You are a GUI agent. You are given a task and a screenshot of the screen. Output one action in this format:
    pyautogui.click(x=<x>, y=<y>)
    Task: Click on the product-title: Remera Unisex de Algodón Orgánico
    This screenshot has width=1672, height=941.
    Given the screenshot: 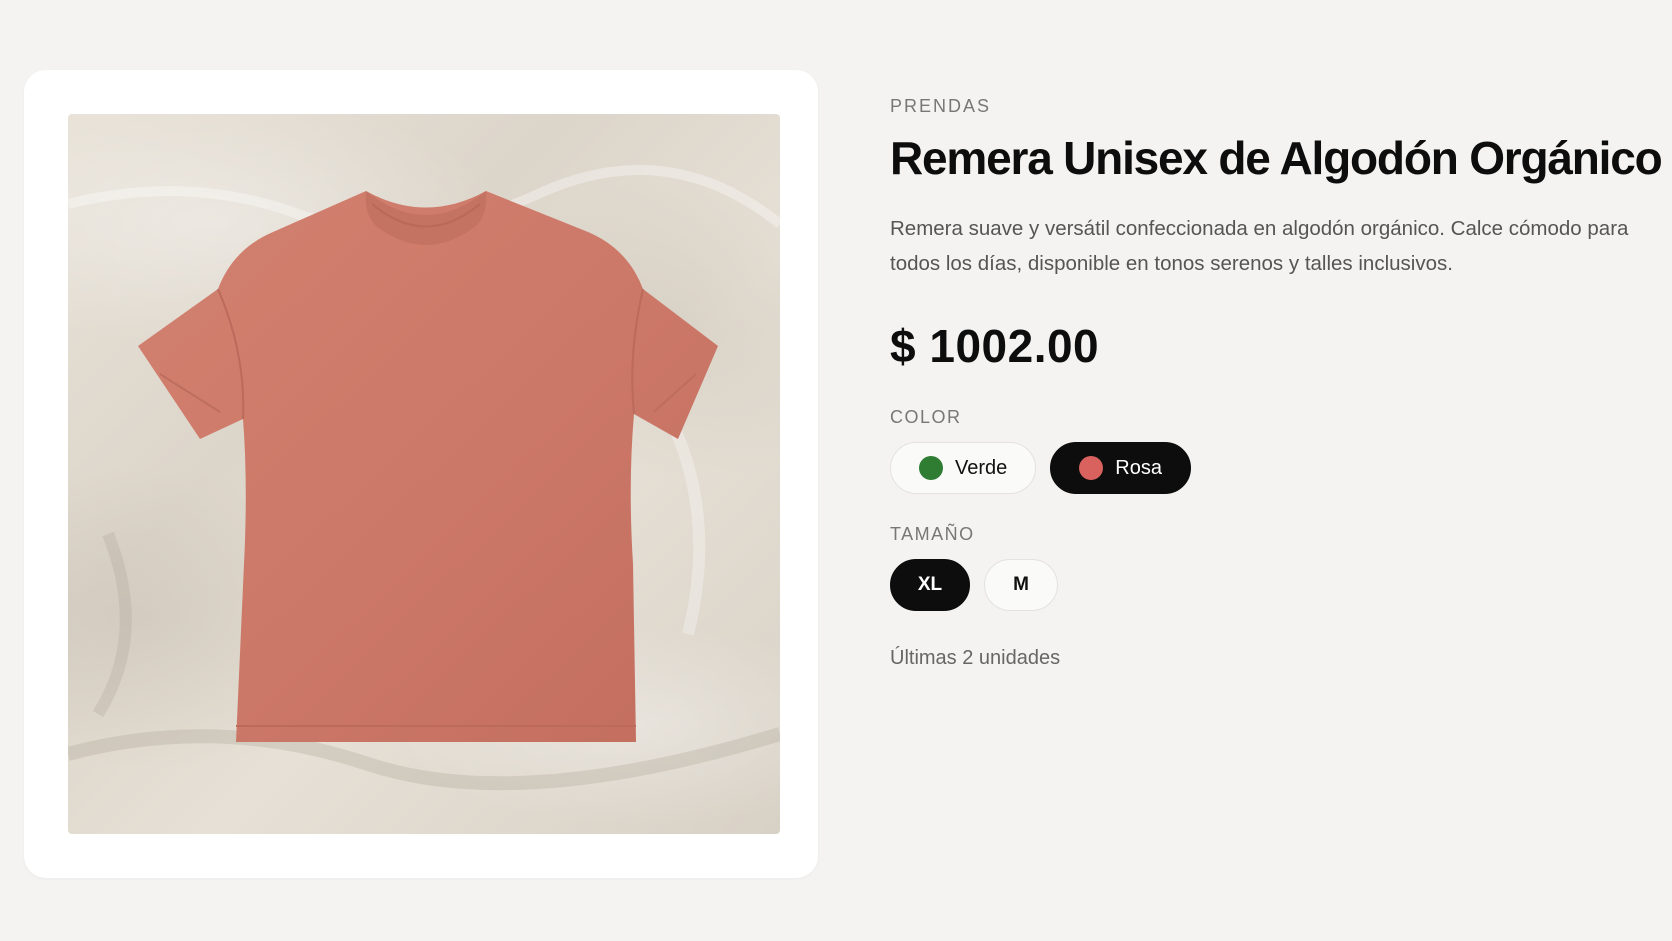 What is the action you would take?
    pyautogui.click(x=1276, y=158)
    